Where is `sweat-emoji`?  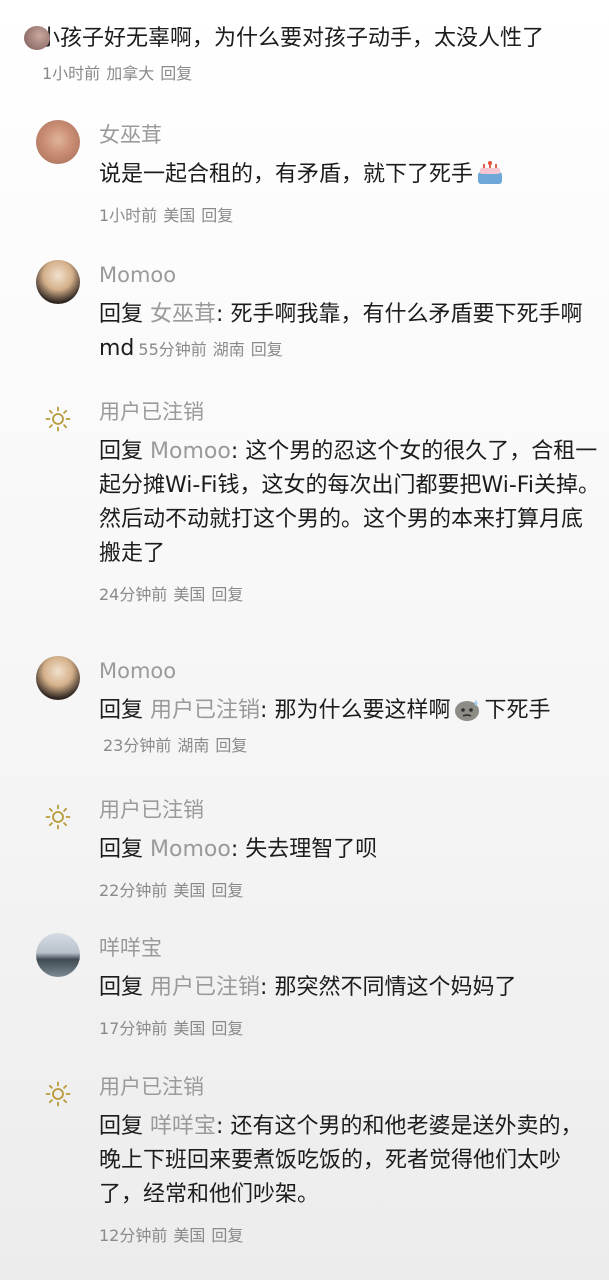
sweat-emoji is located at coordinates (467, 710).